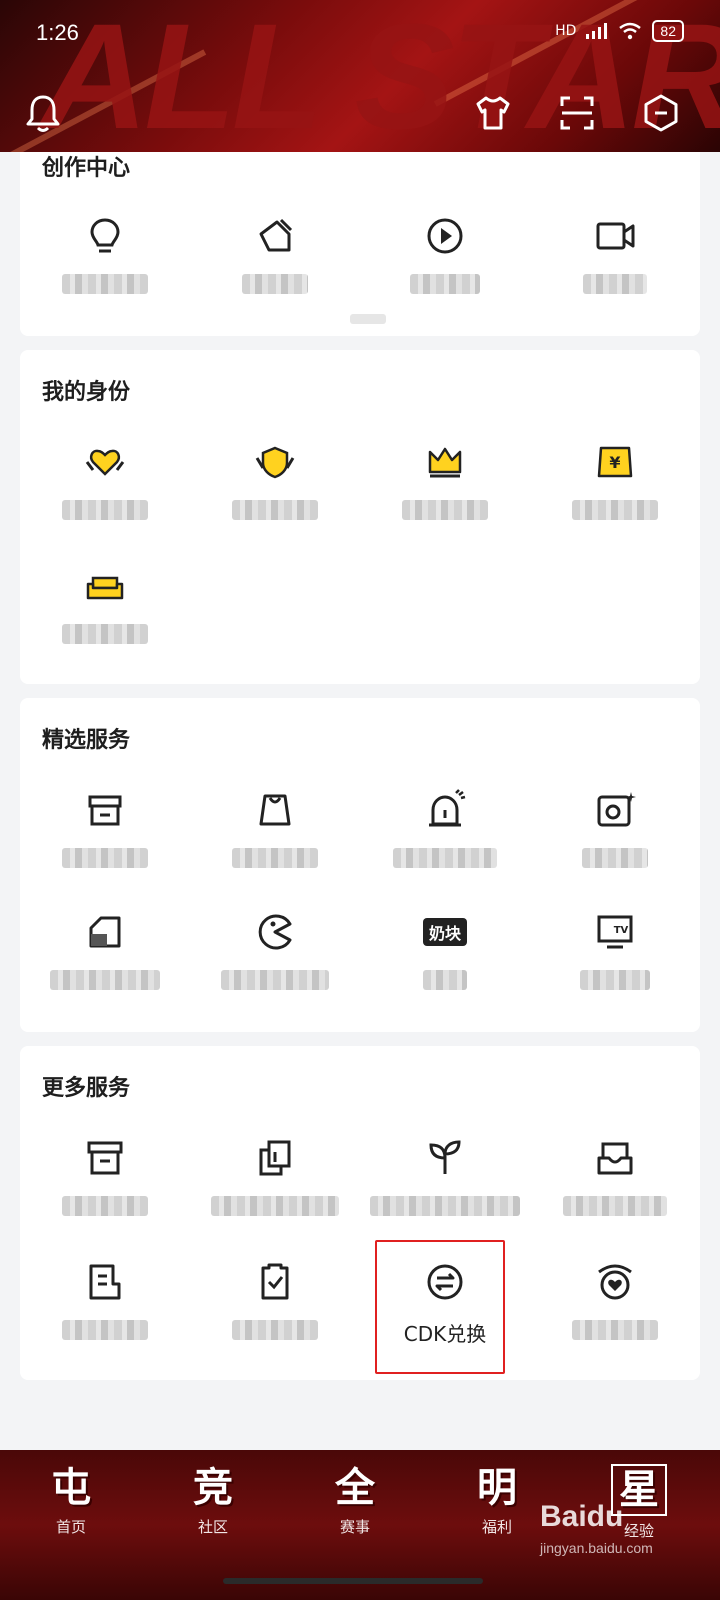 This screenshot has height=1600, width=720. Describe the element at coordinates (447, 808) in the screenshot. I see `alarm-light-icon` at that location.